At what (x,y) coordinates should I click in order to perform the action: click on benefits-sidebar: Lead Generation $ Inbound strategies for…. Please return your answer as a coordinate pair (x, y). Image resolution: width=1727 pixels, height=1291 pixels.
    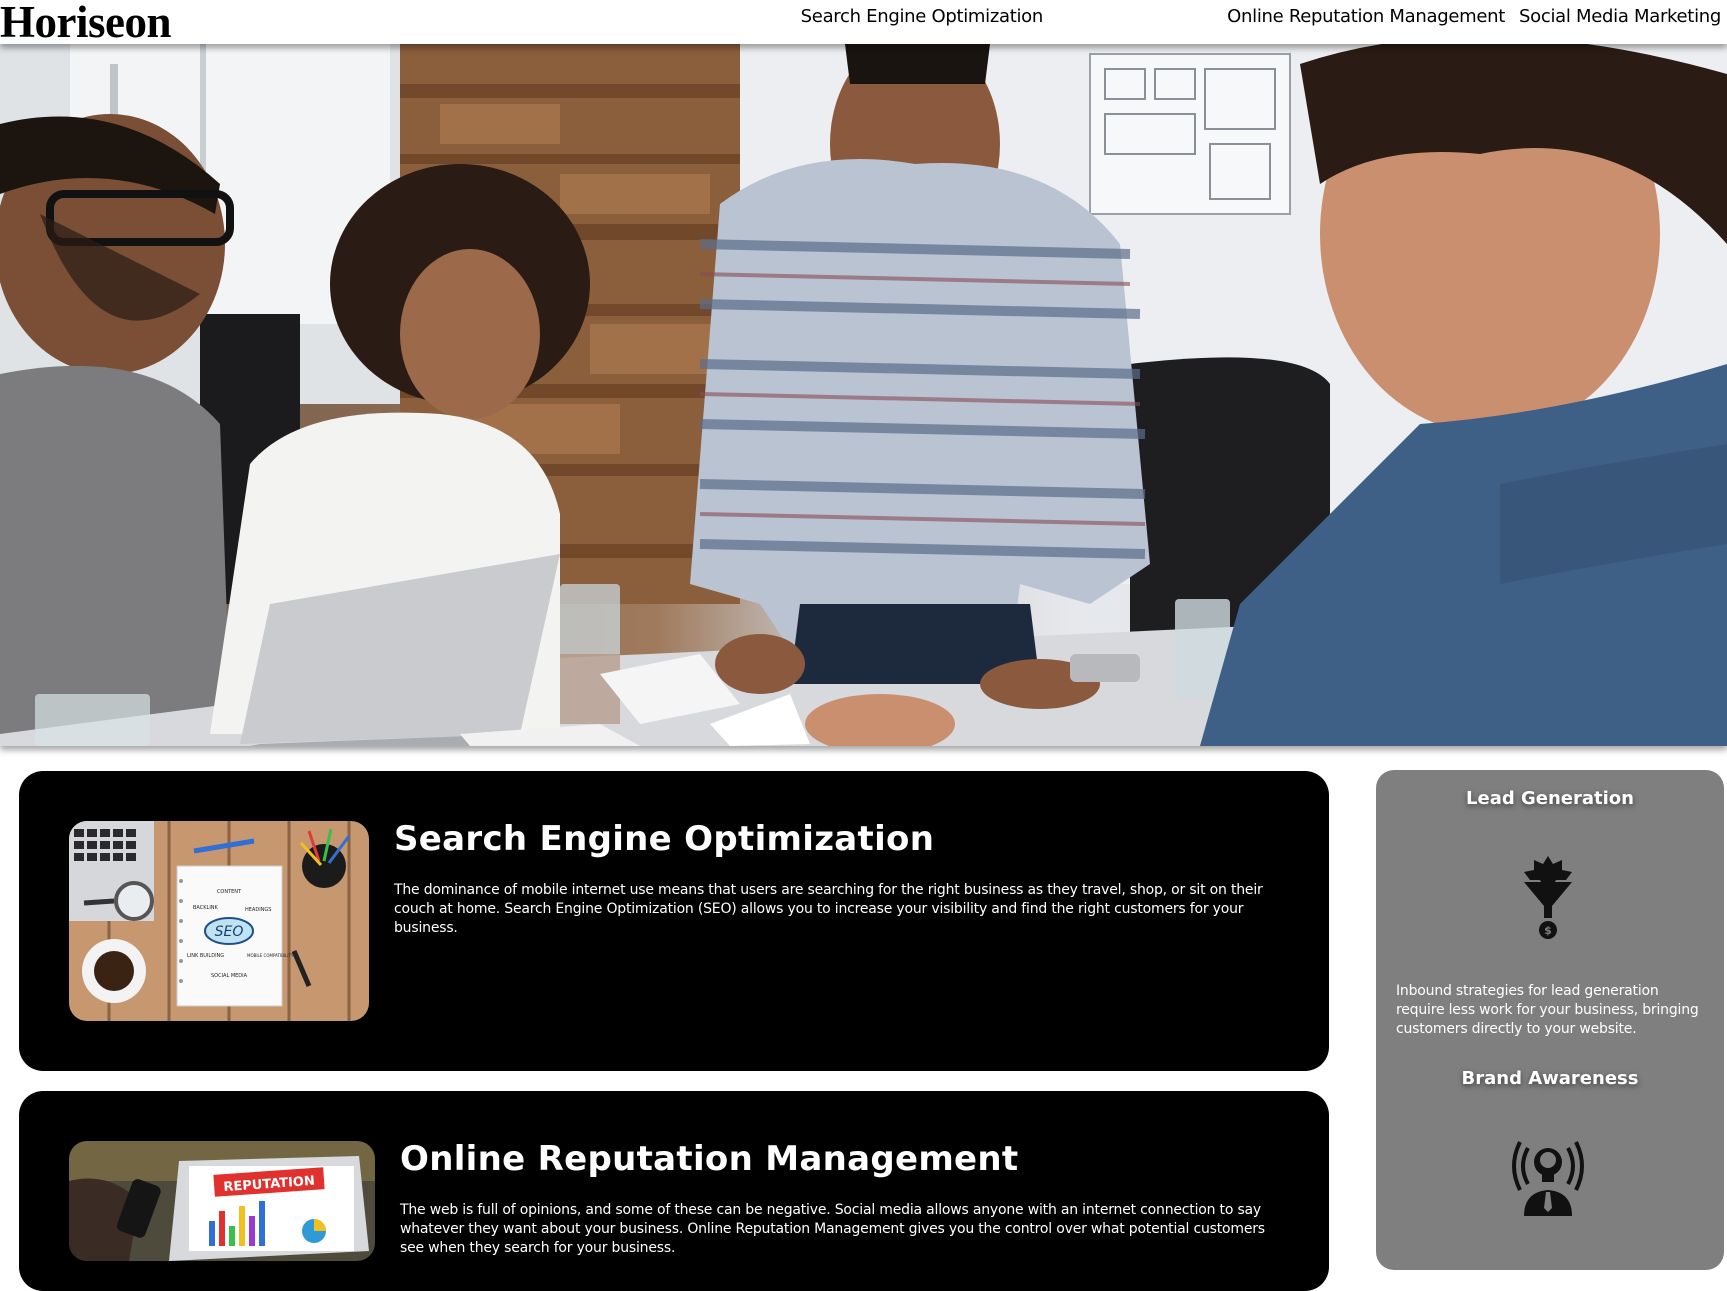
    Looking at the image, I should click on (1550, 1020).